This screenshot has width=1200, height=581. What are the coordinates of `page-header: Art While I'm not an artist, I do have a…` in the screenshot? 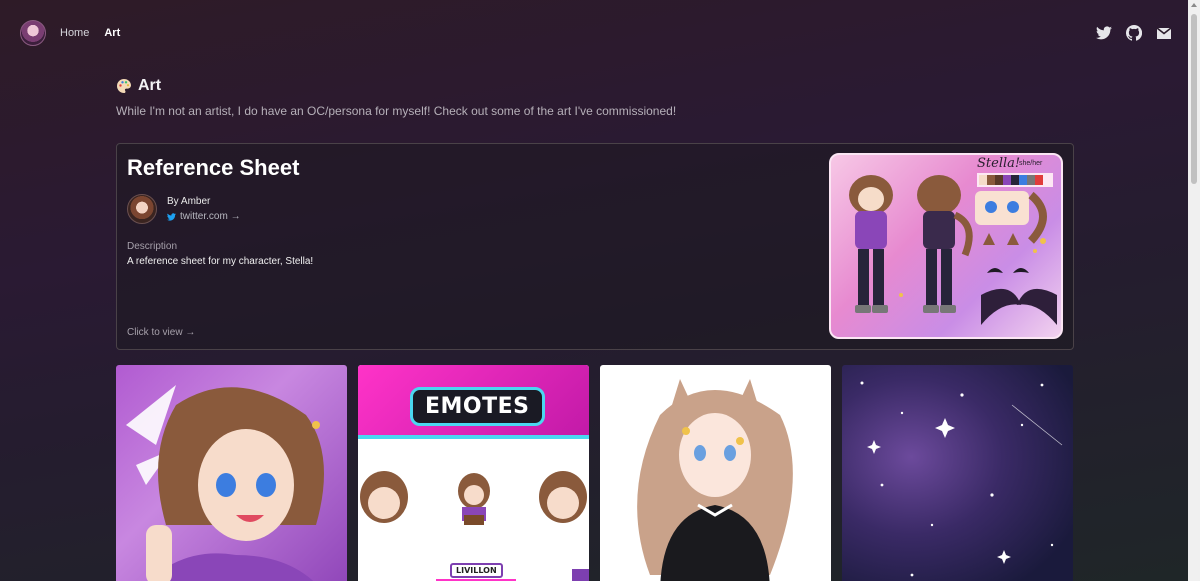 It's located at (396, 97).